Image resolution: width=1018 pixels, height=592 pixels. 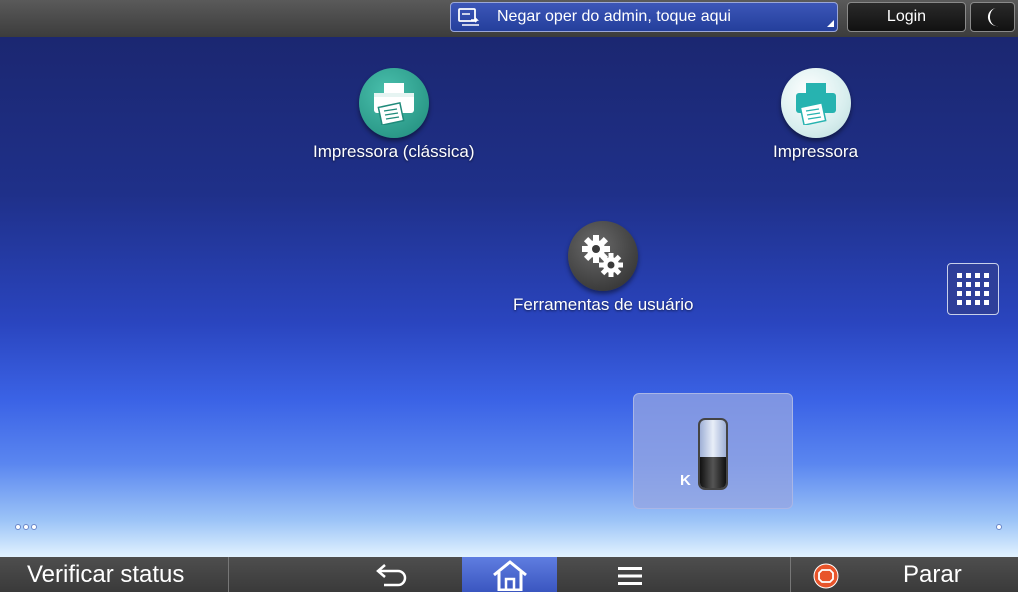 I want to click on app-printer-classic: Impressora (clássica), so click(x=394, y=115).